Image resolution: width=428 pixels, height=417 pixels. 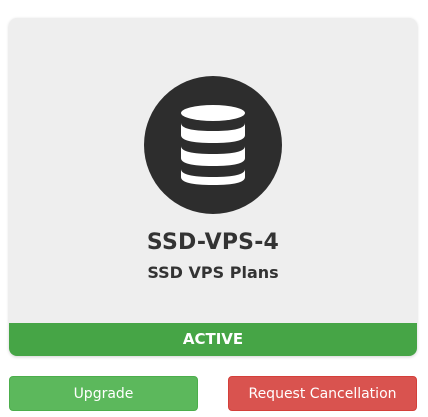 What do you see at coordinates (213, 242) in the screenshot?
I see `product-name: SSD-VPS-4` at bounding box center [213, 242].